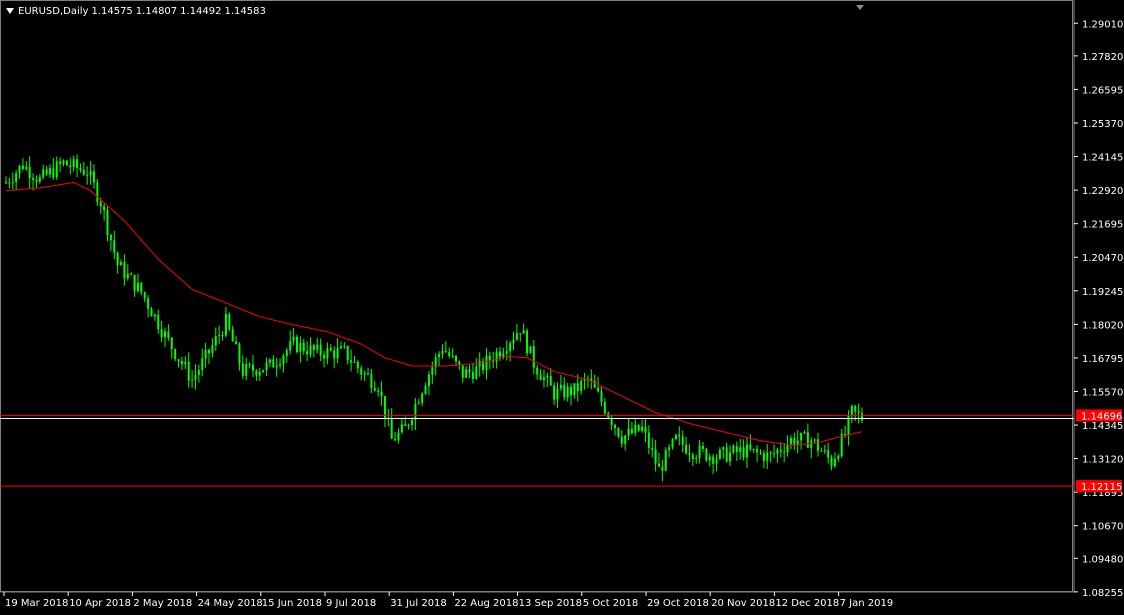  Describe the element at coordinates (201, 11) in the screenshot. I see `low-value: 1.14492` at that location.